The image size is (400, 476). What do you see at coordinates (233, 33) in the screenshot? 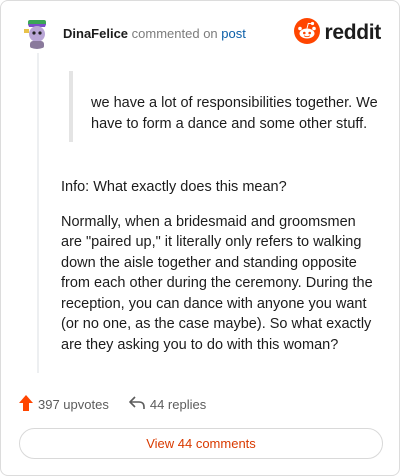
I see `post-link: post` at bounding box center [233, 33].